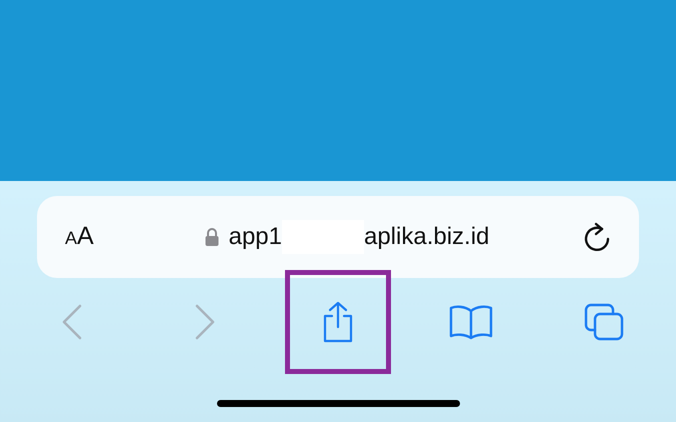 Image resolution: width=676 pixels, height=422 pixels. Describe the element at coordinates (205, 322) in the screenshot. I see `forward-chevron-icon` at that location.